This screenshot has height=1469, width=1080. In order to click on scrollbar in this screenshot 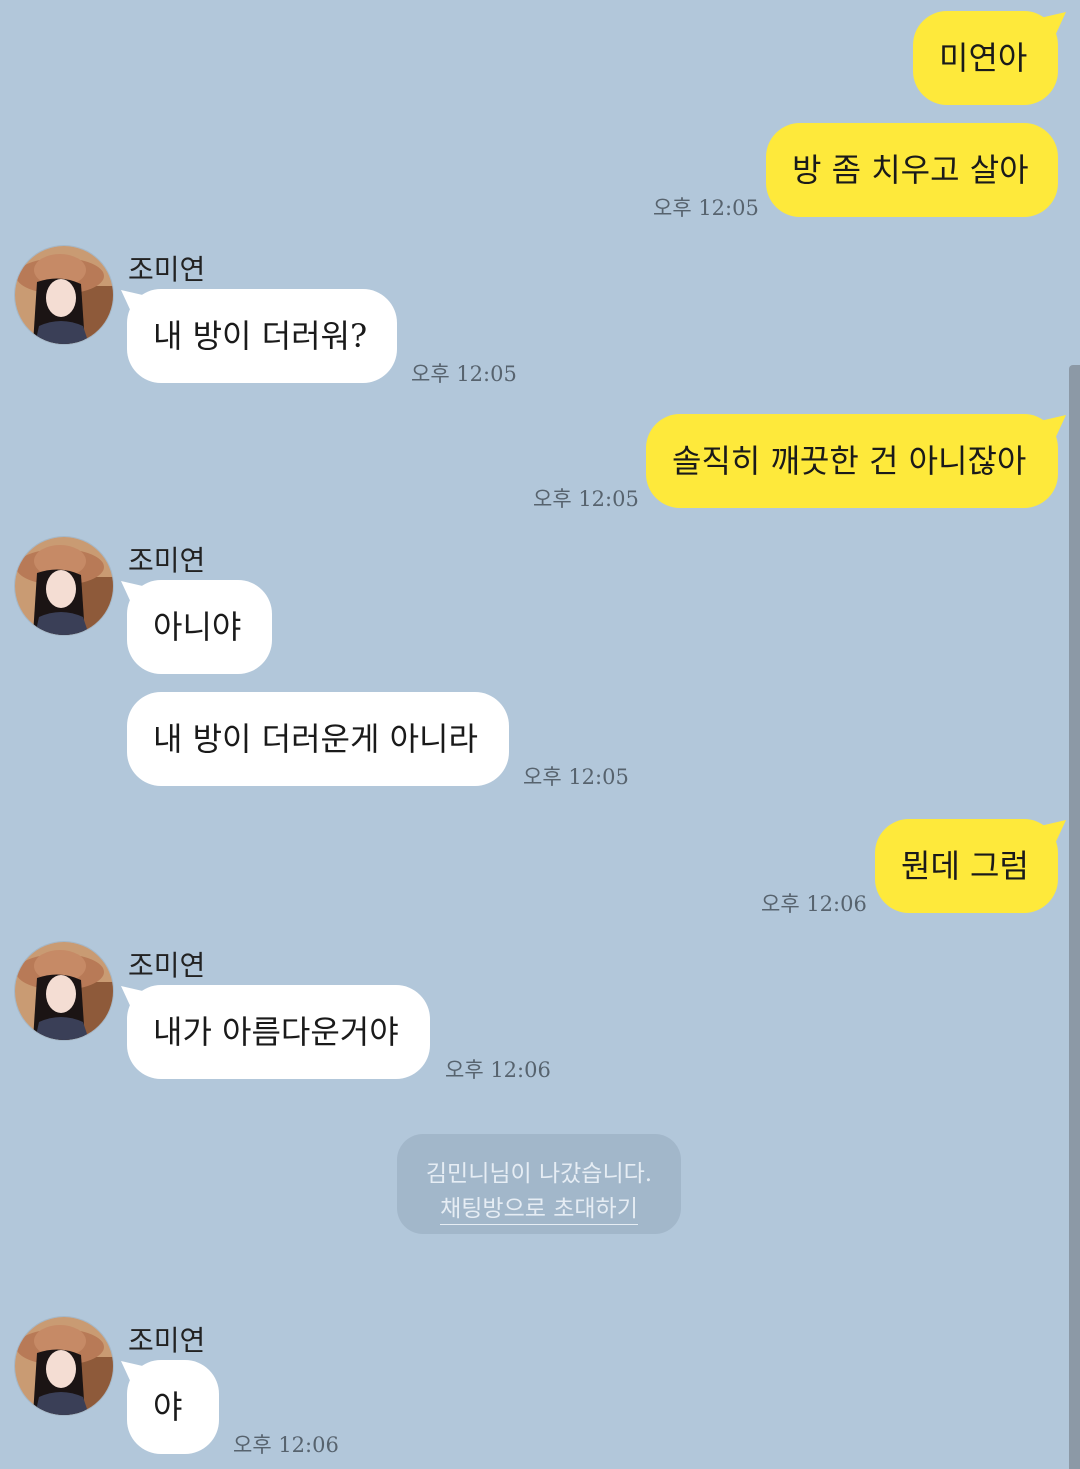, I will do `click(1074, 917)`.